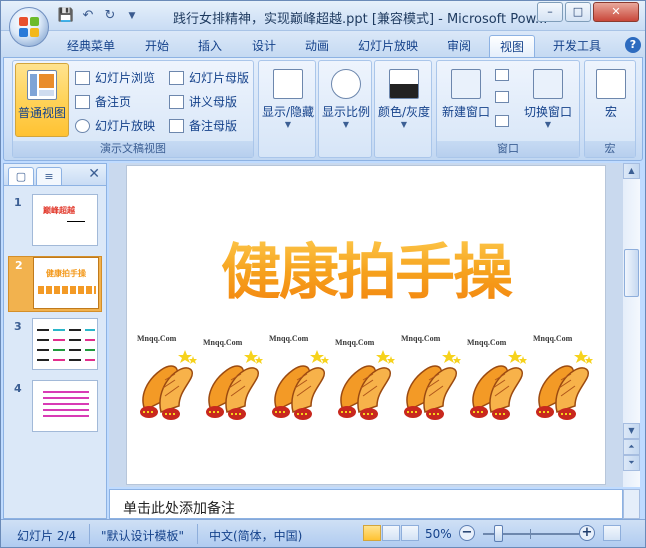  I want to click on macros-icon, so click(611, 84).